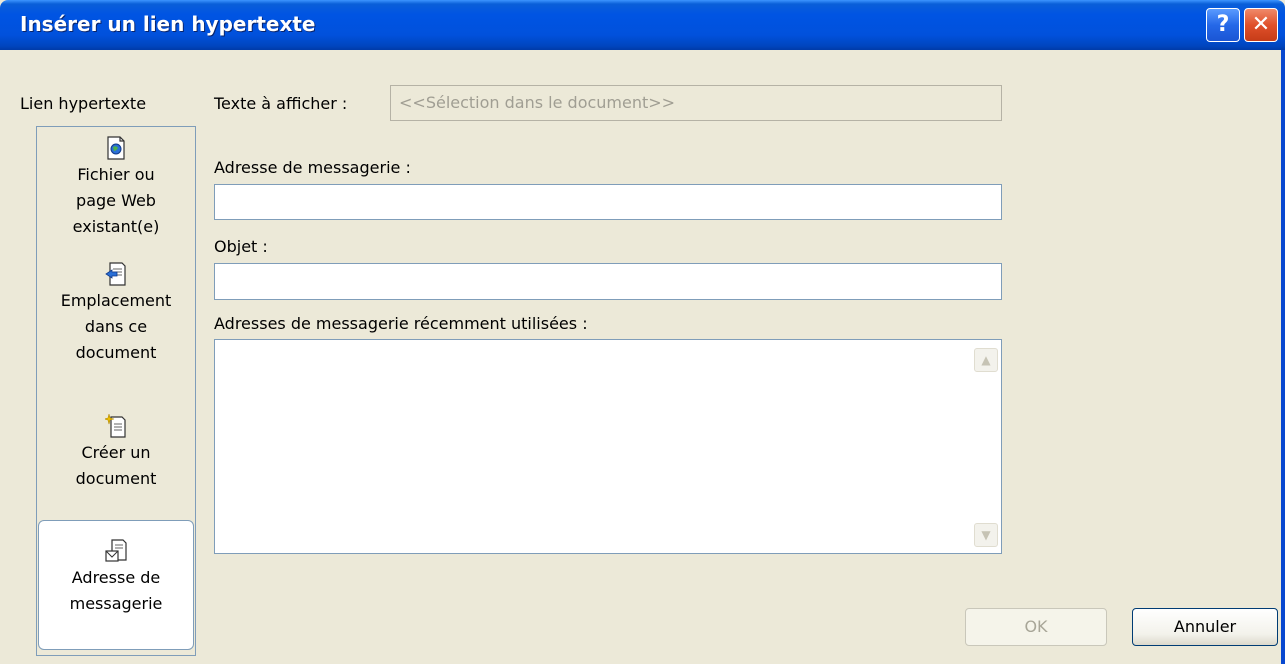 This screenshot has width=1285, height=664. Describe the element at coordinates (116, 314) in the screenshot. I see `nav-item-place-in-document: Emplacement dans ce document` at that location.